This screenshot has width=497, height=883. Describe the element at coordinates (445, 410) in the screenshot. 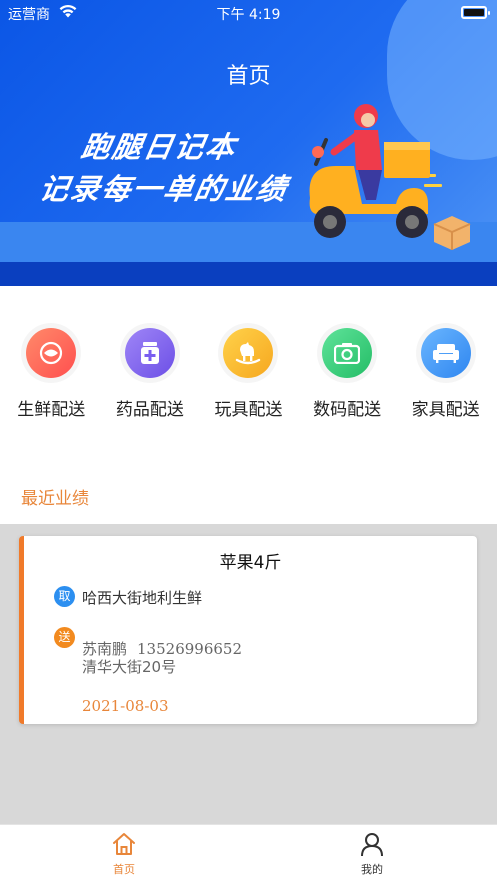

I see `category-label: 家具配送` at that location.